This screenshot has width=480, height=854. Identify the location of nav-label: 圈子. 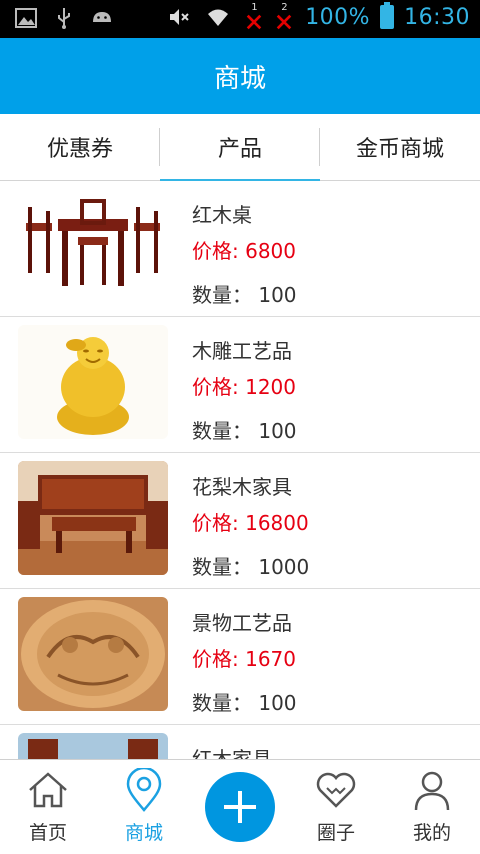
(335, 833).